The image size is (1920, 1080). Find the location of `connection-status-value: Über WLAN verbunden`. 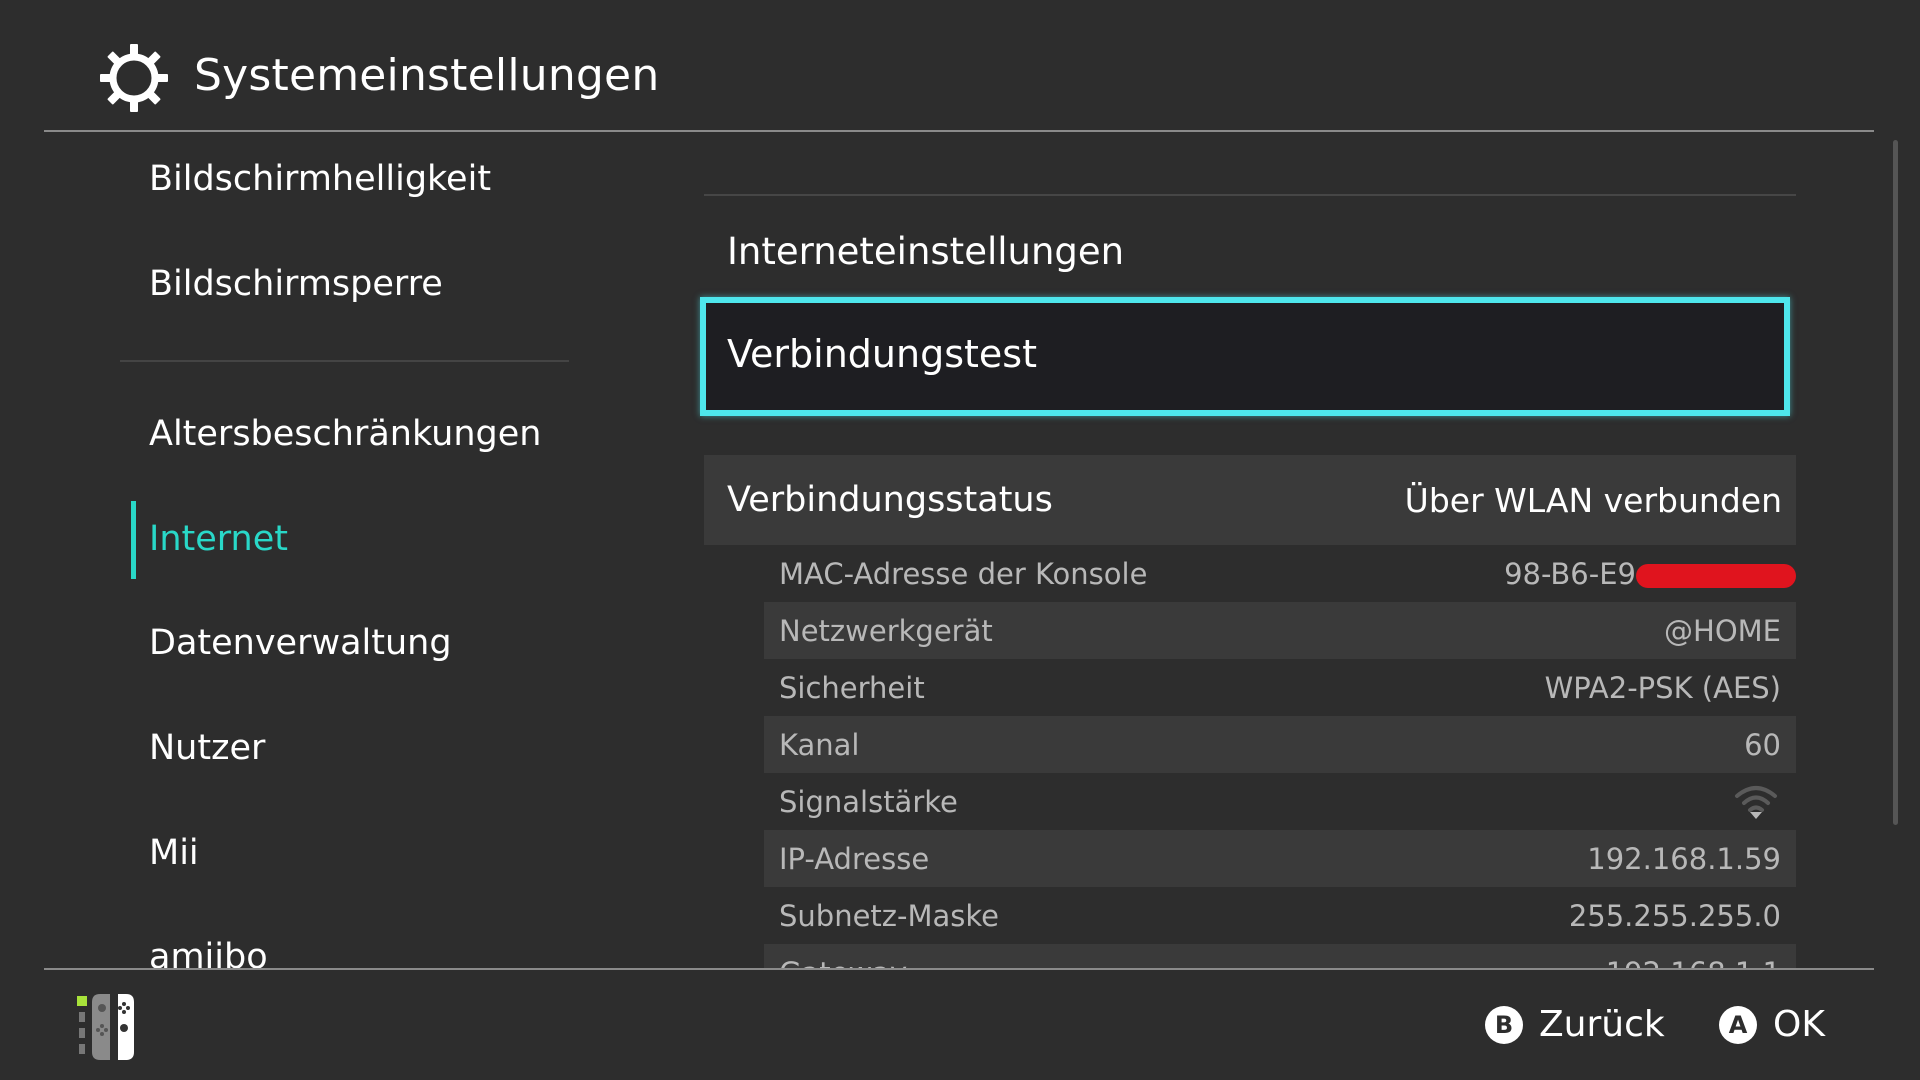

connection-status-value: Über WLAN verbunden is located at coordinates (1593, 500).